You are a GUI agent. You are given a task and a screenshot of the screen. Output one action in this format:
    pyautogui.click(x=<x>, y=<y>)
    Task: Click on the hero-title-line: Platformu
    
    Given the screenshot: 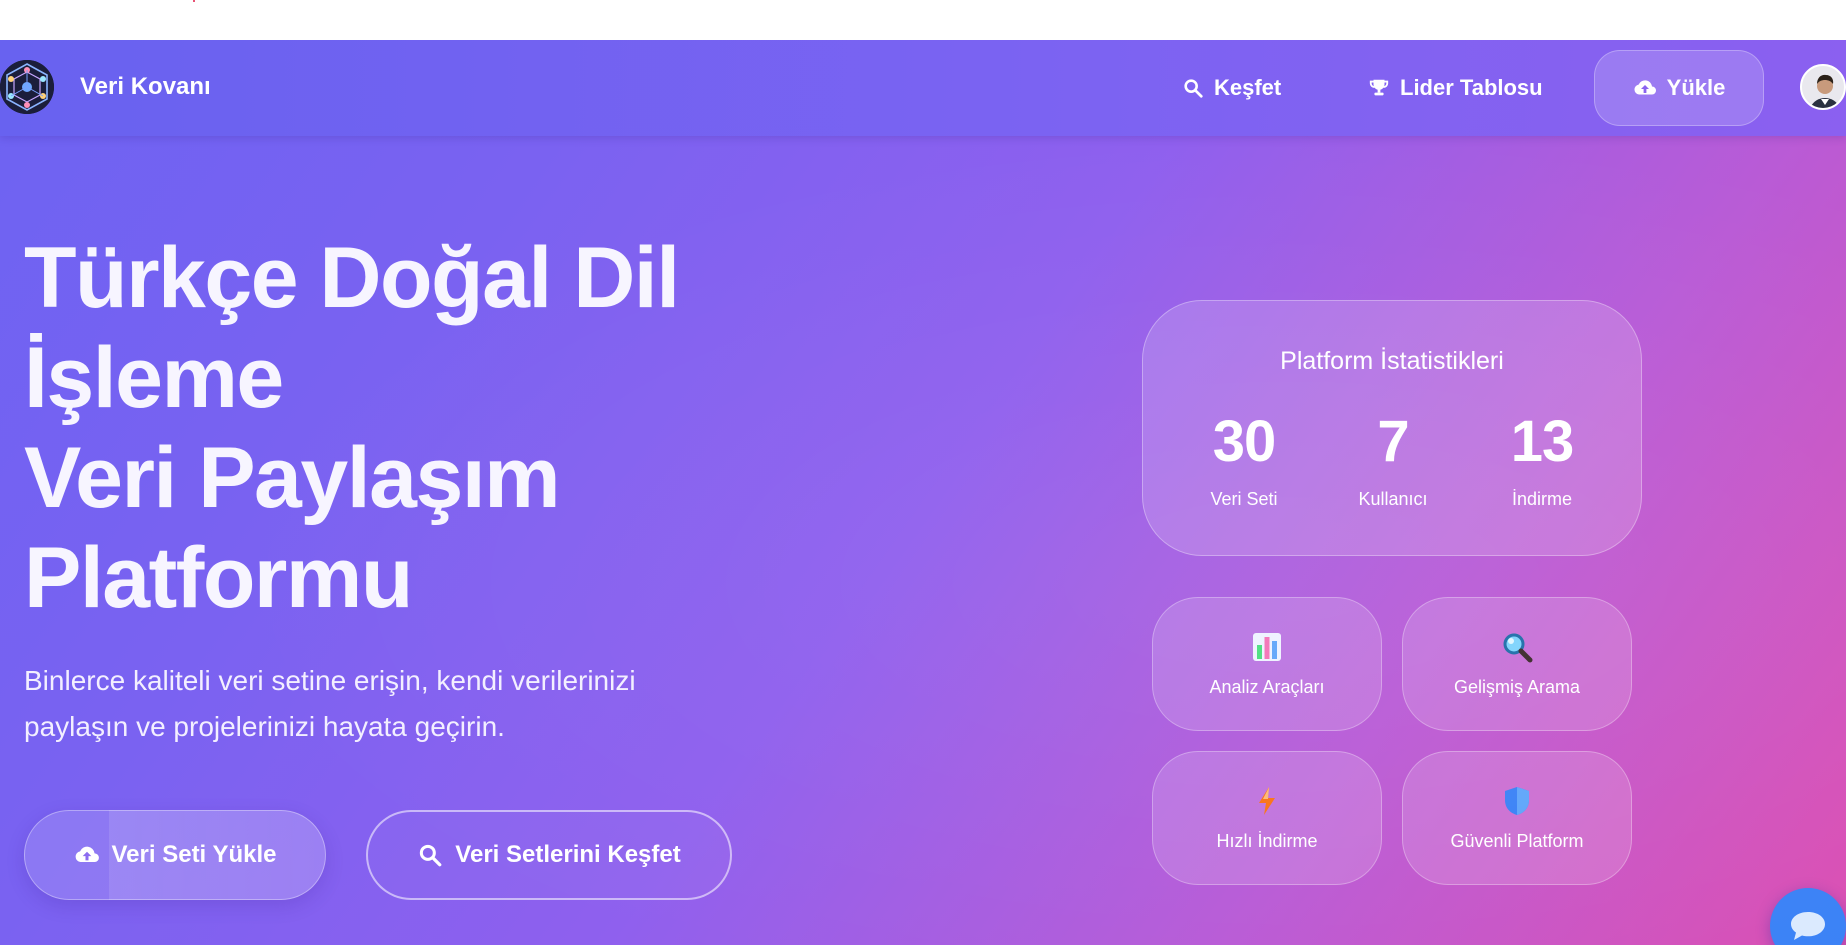 What is the action you would take?
    pyautogui.click(x=218, y=578)
    